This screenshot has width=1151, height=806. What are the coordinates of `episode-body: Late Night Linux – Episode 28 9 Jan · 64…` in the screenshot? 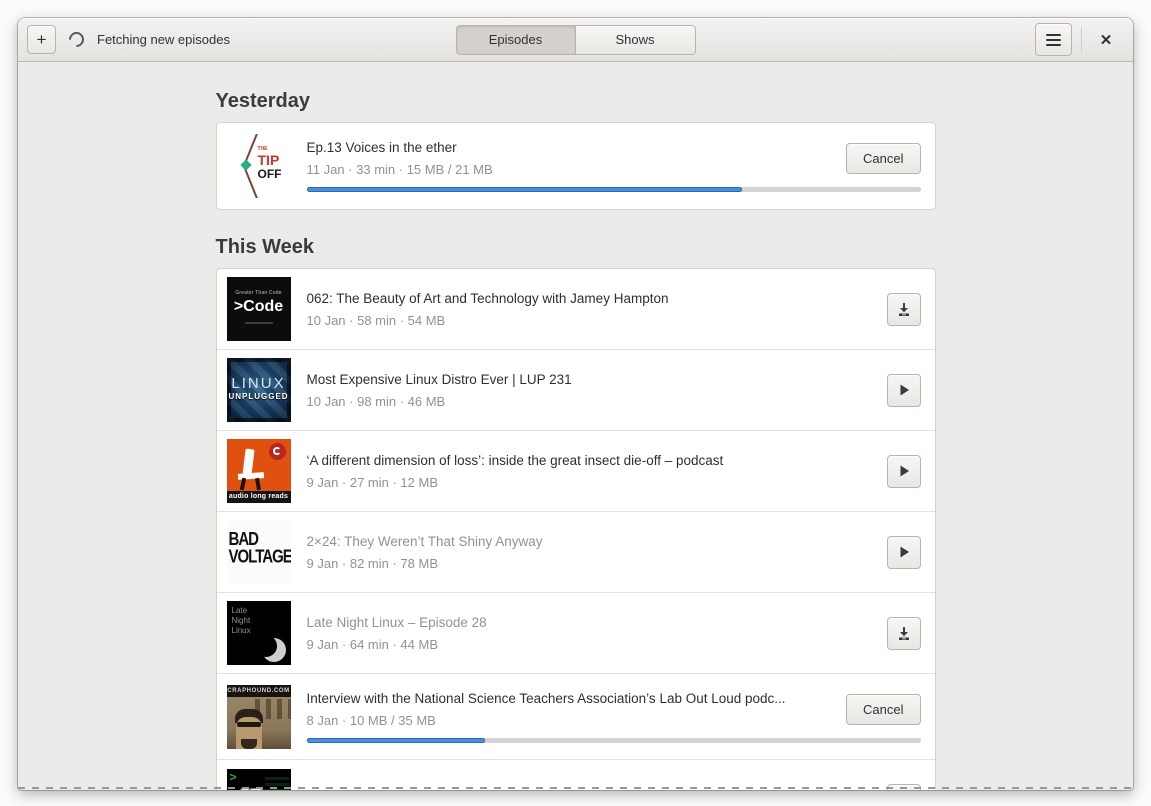 It's located at (614, 633).